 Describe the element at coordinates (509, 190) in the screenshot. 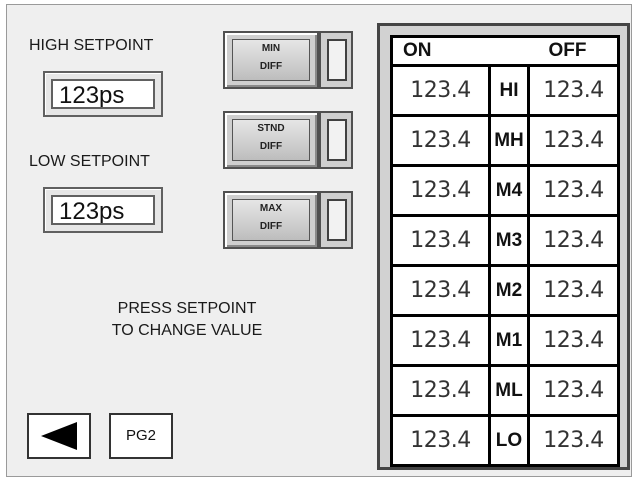

I see `stage-label: M4` at that location.